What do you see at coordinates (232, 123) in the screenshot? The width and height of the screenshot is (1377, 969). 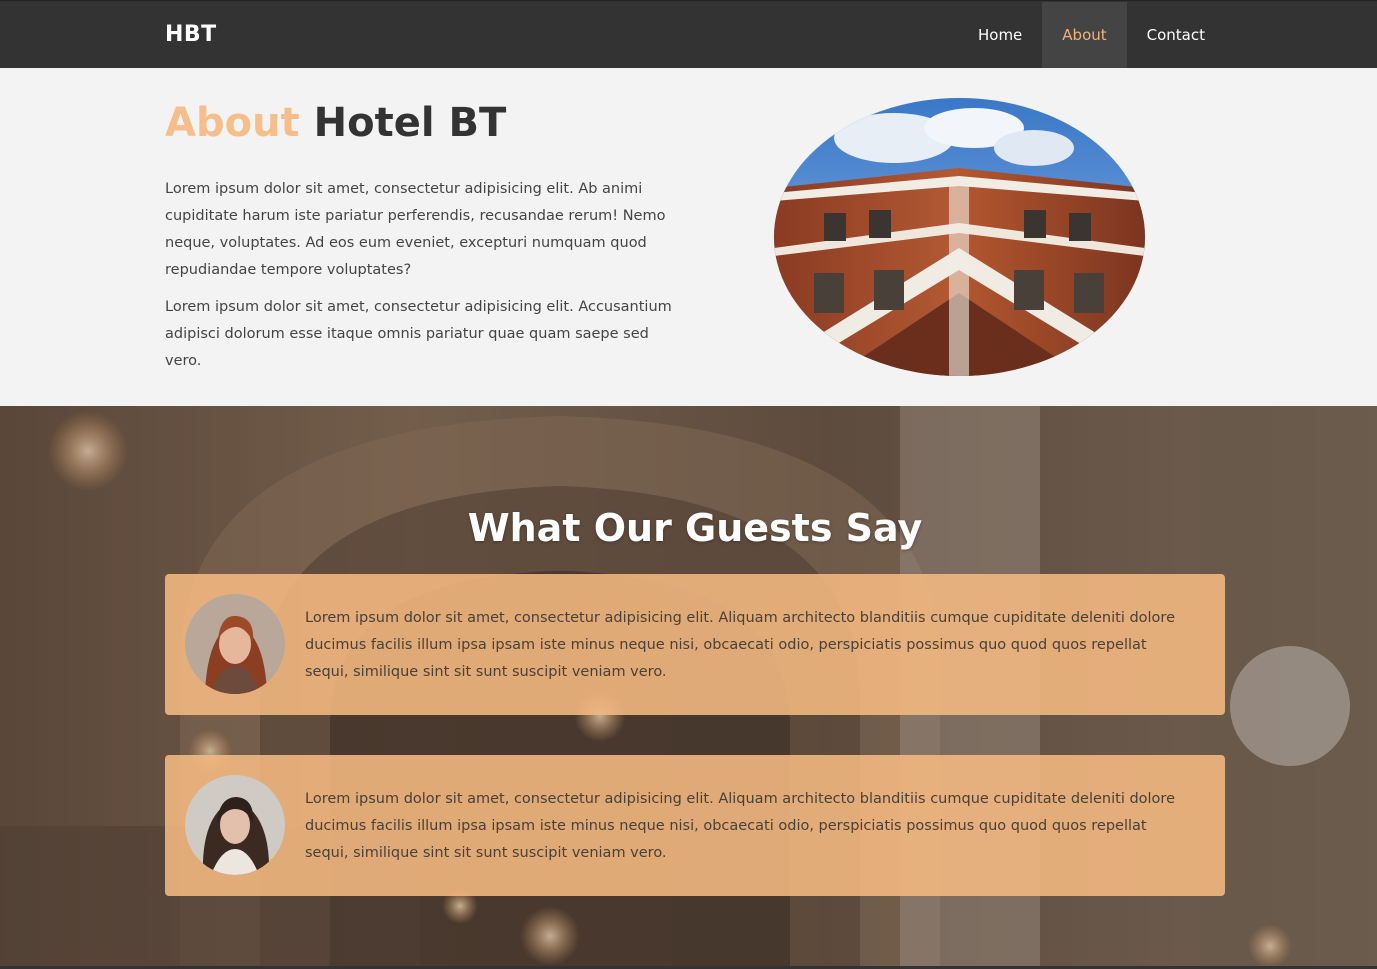 I see `about-title-accent: About` at bounding box center [232, 123].